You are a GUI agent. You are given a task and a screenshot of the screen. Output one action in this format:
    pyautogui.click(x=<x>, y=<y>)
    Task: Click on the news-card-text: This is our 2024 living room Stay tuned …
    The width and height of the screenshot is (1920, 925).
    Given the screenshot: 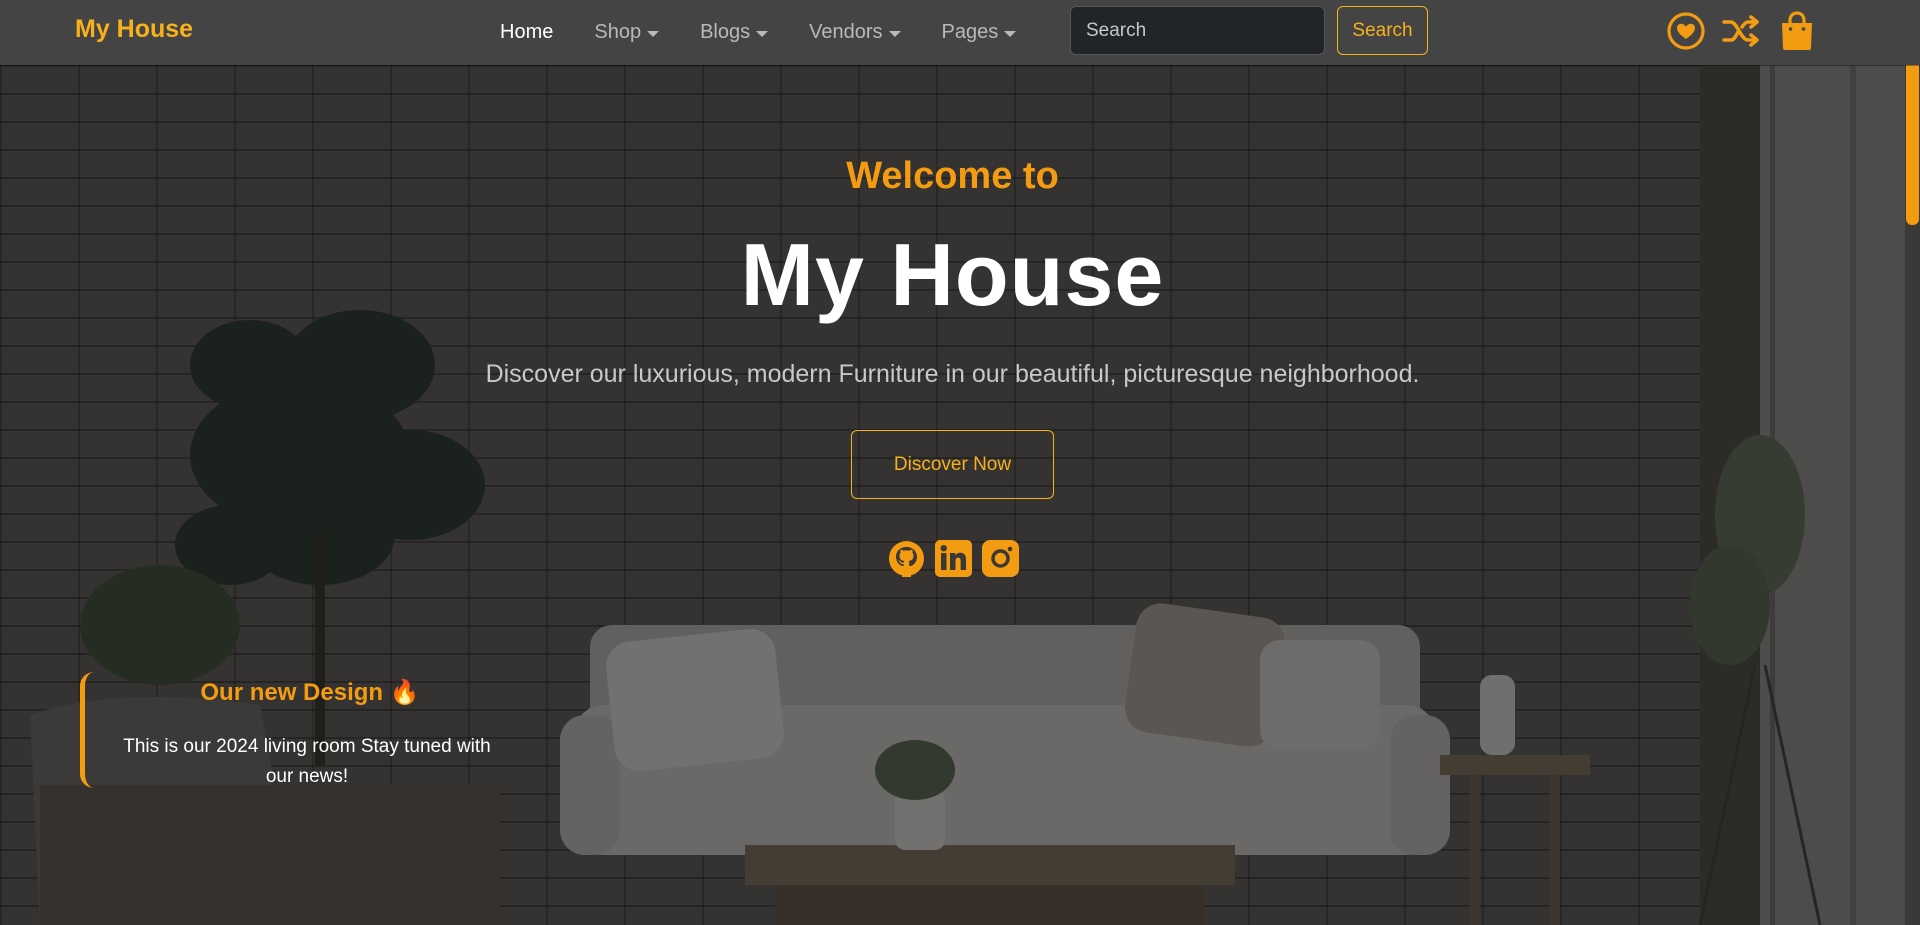 What is the action you would take?
    pyautogui.click(x=307, y=761)
    